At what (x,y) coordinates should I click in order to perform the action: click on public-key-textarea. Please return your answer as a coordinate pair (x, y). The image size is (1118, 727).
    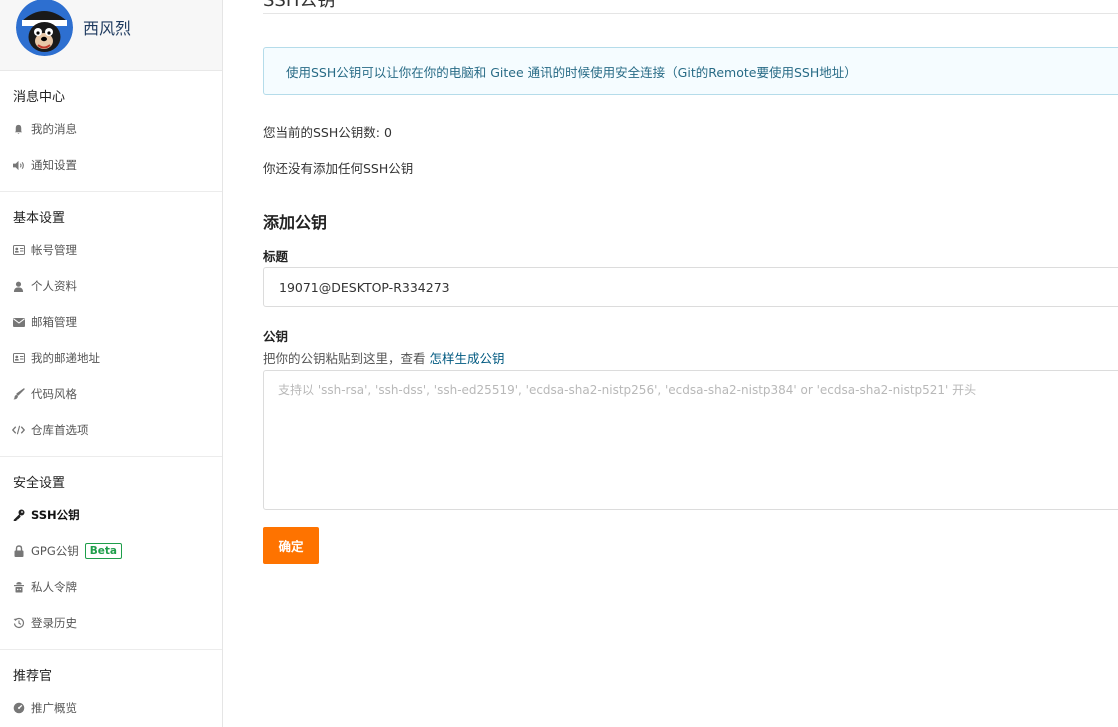
    Looking at the image, I should click on (690, 440).